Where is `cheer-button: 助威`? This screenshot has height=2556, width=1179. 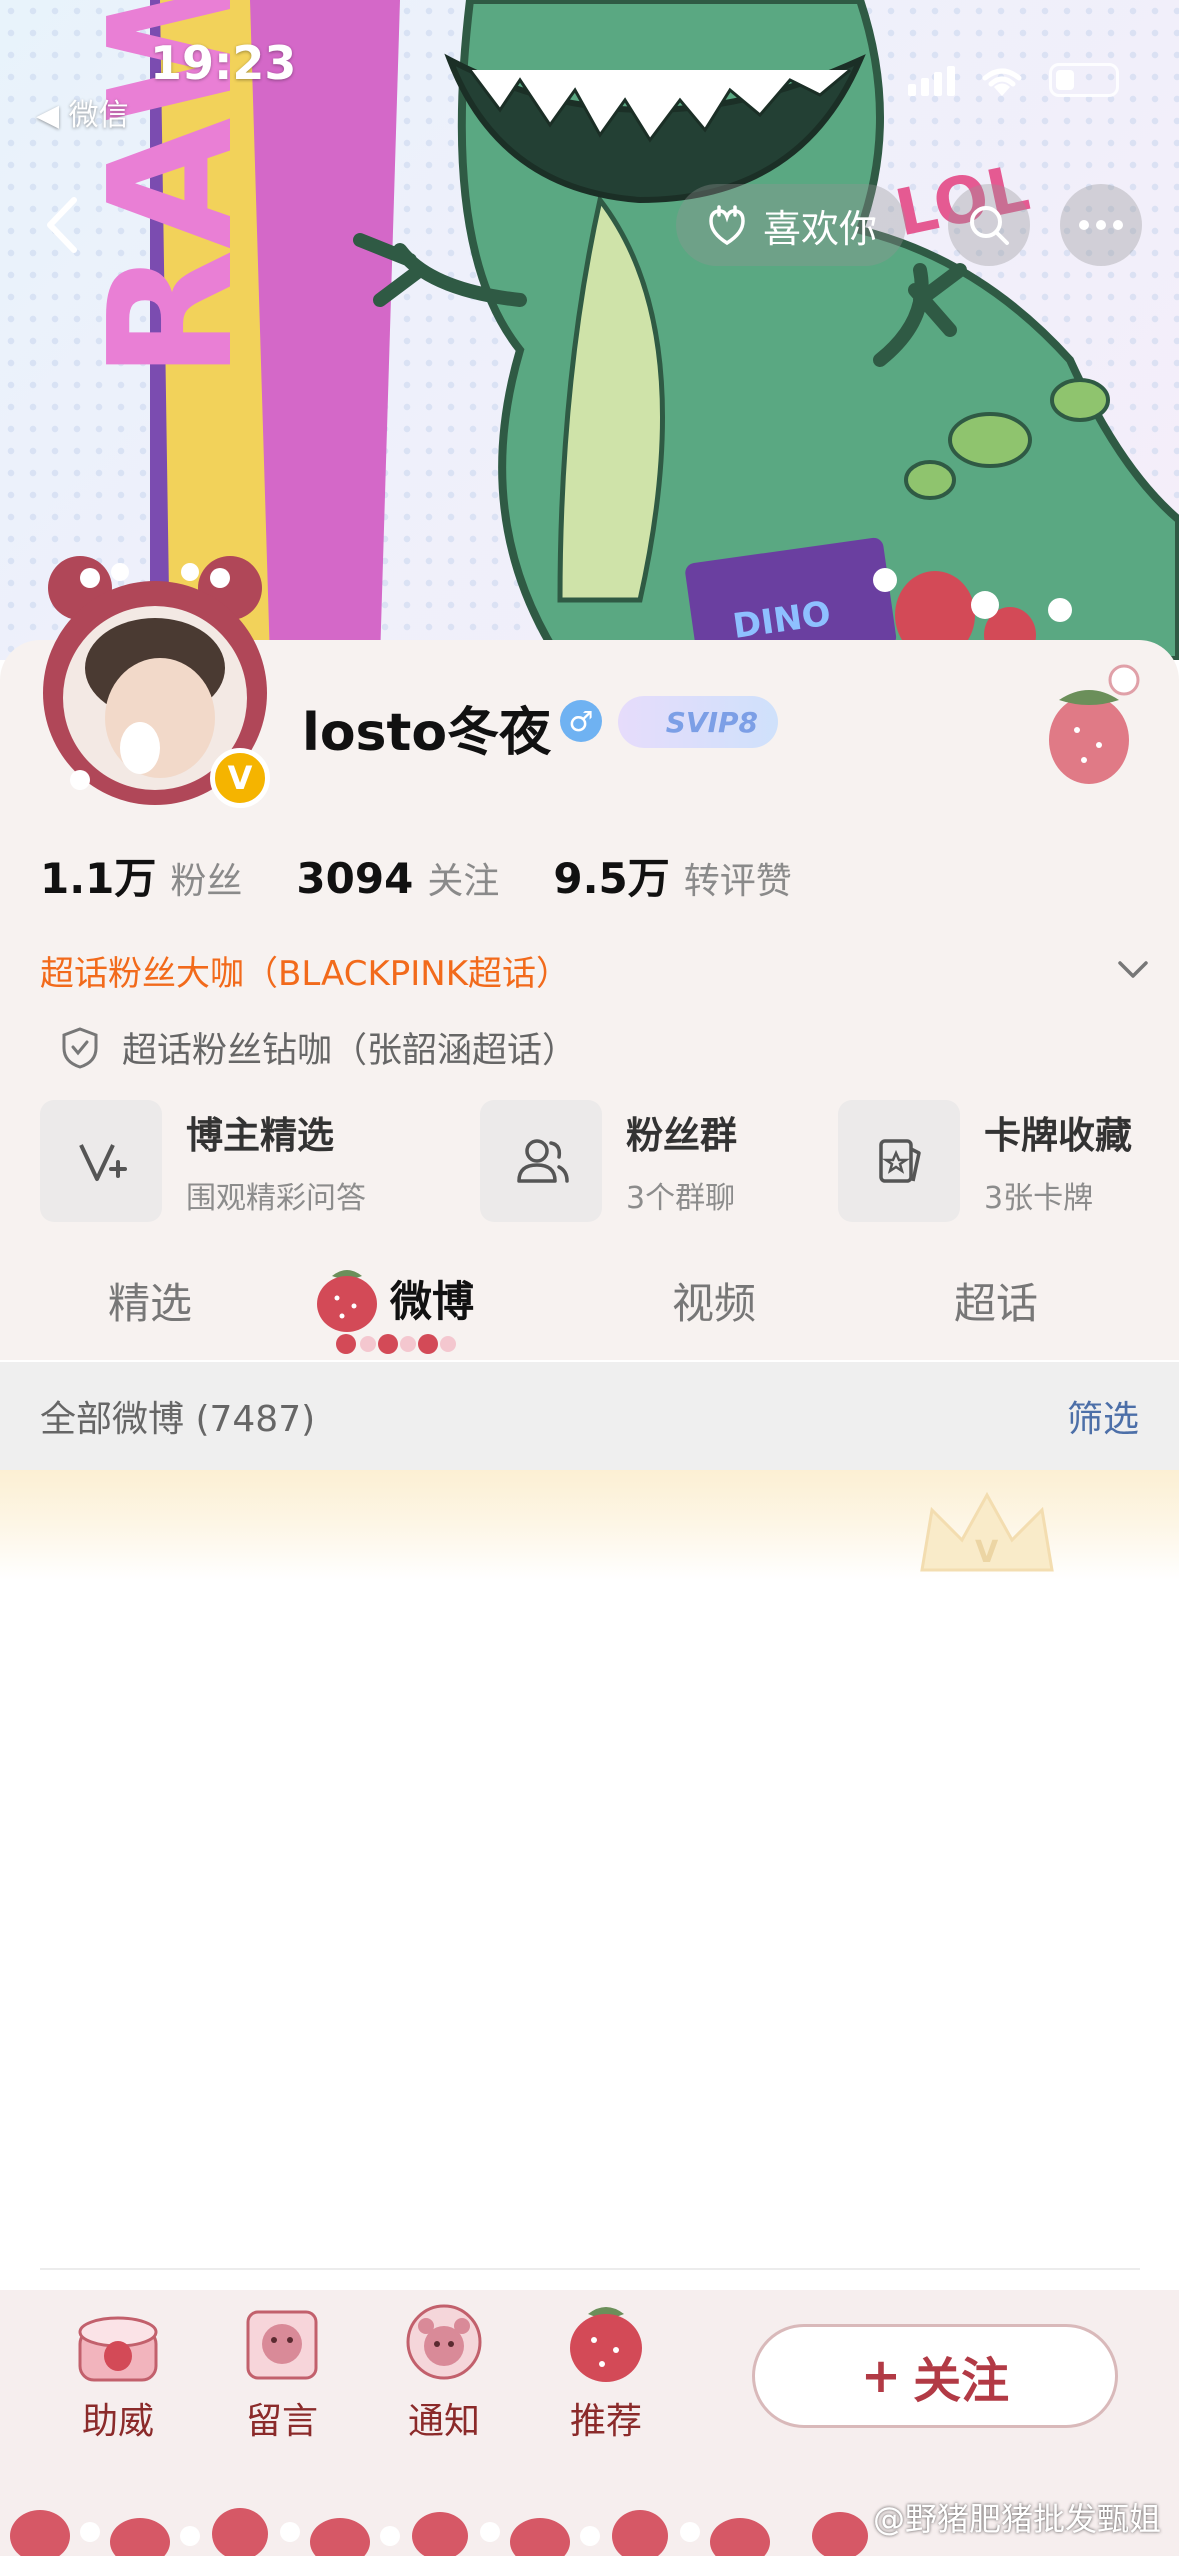 cheer-button: 助威 is located at coordinates (118, 2372).